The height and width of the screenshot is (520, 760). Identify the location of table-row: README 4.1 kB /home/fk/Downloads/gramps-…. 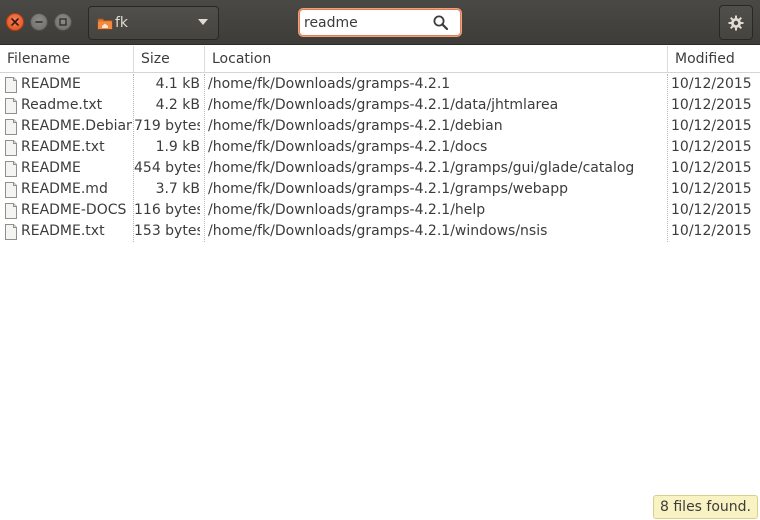
(380, 84).